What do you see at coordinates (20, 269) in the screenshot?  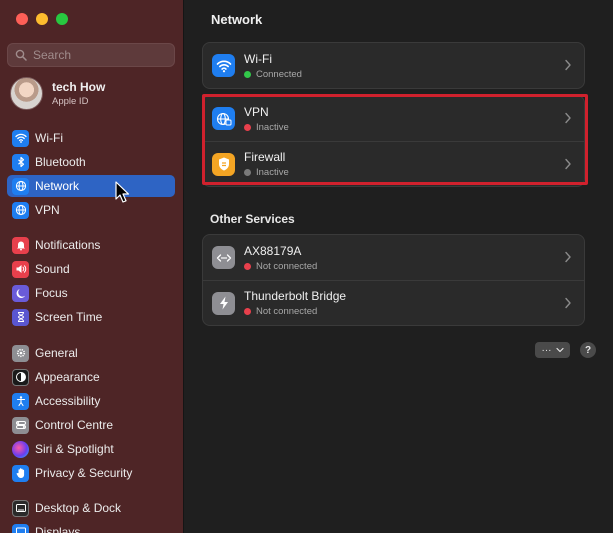 I see `speaker-icon` at bounding box center [20, 269].